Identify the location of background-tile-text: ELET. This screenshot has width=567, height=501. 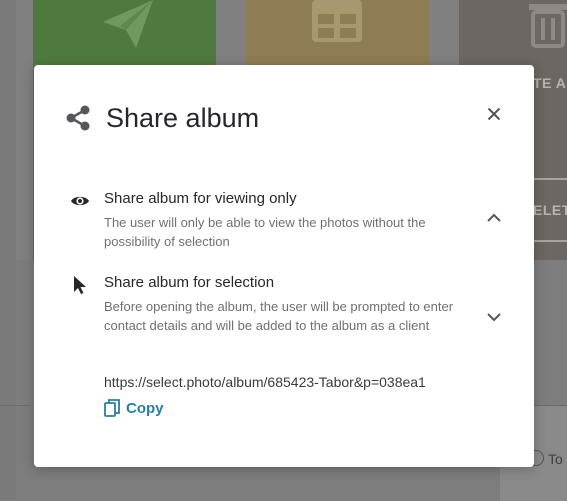
(550, 210).